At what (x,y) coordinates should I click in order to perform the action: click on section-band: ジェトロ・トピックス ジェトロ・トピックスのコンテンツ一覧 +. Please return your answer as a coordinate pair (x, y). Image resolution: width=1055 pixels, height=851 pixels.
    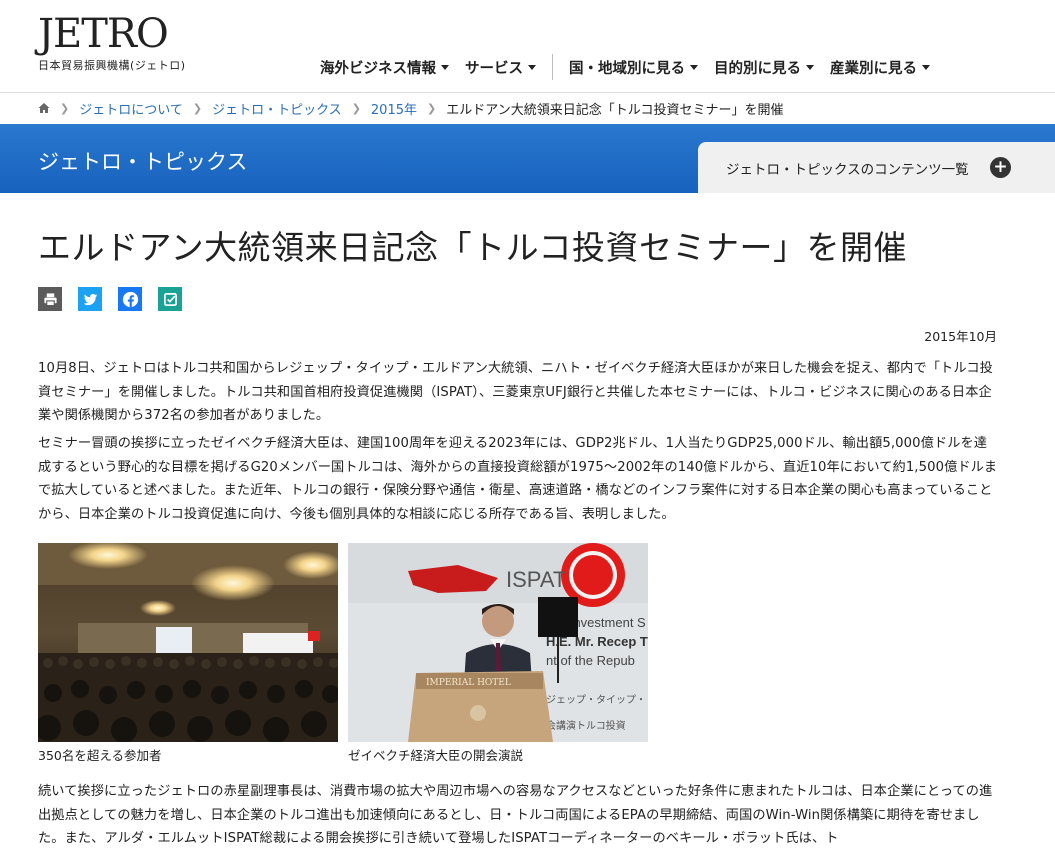
    Looking at the image, I should click on (527, 158).